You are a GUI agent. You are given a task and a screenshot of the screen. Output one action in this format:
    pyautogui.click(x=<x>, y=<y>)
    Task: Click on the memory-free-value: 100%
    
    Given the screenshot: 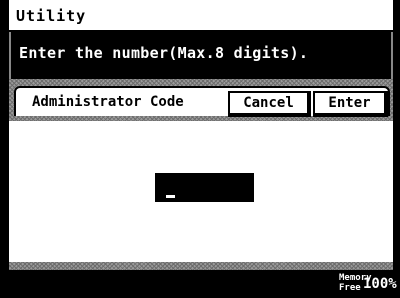 What is the action you would take?
    pyautogui.click(x=380, y=284)
    